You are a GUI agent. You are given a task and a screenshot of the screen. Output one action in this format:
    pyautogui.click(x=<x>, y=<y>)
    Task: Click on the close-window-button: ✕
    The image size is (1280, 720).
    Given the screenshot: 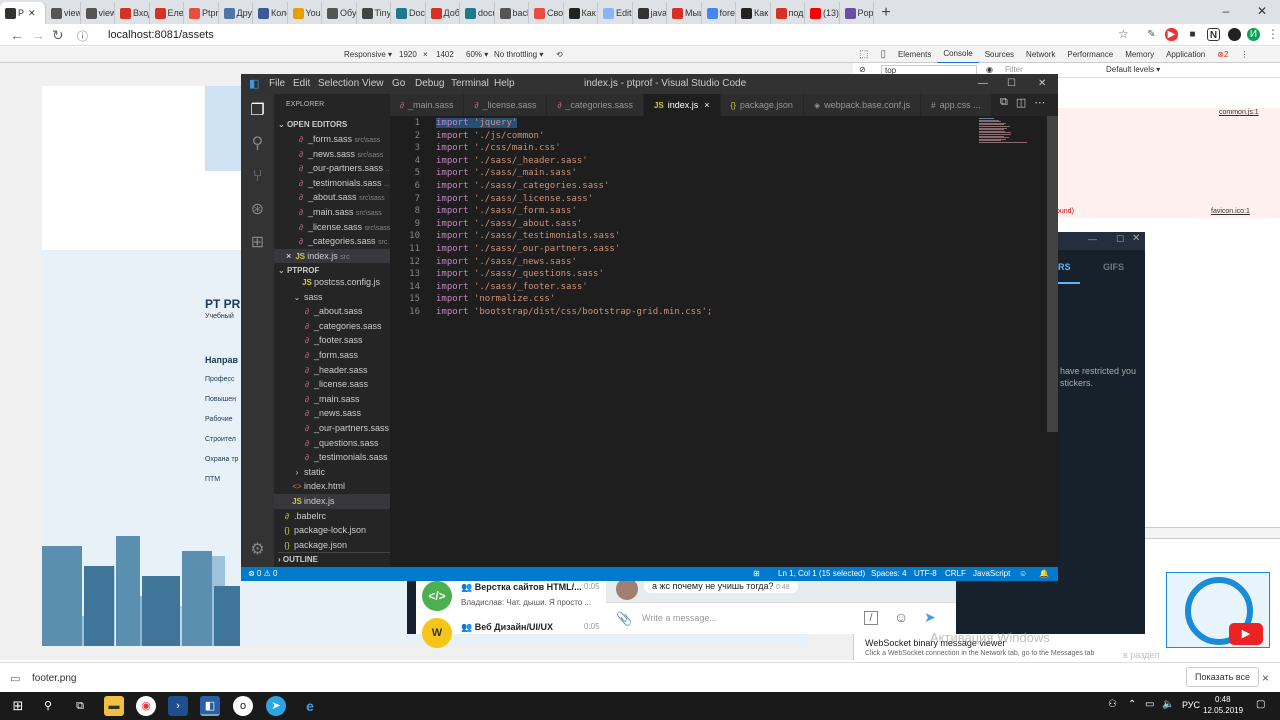 What is the action you would take?
    pyautogui.click(x=1262, y=11)
    